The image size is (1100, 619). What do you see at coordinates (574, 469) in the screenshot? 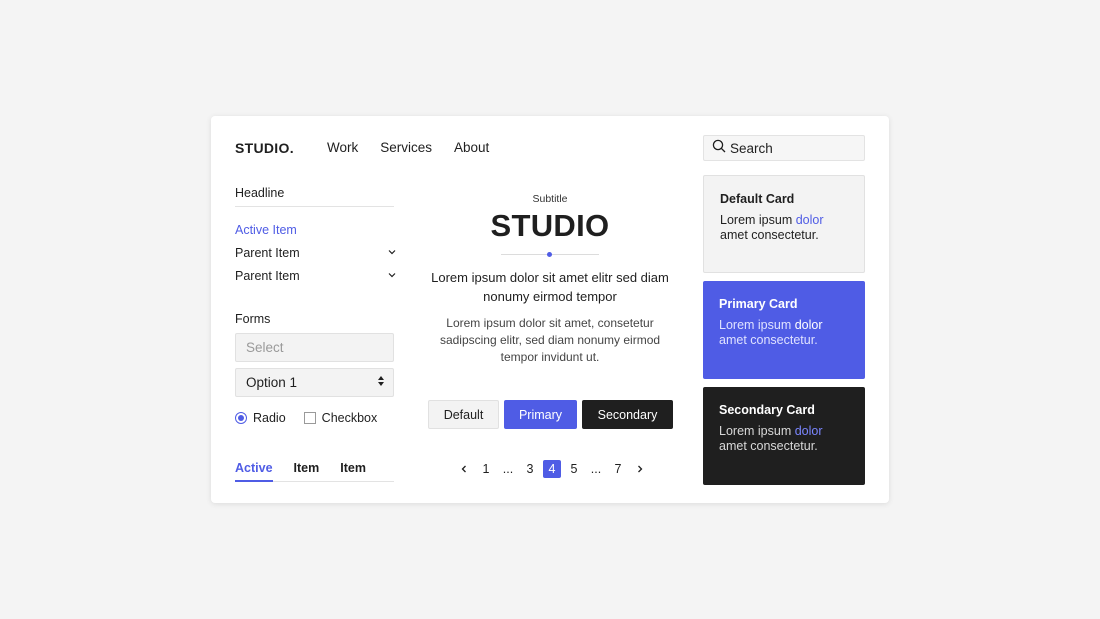
I see `page-link: 5` at bounding box center [574, 469].